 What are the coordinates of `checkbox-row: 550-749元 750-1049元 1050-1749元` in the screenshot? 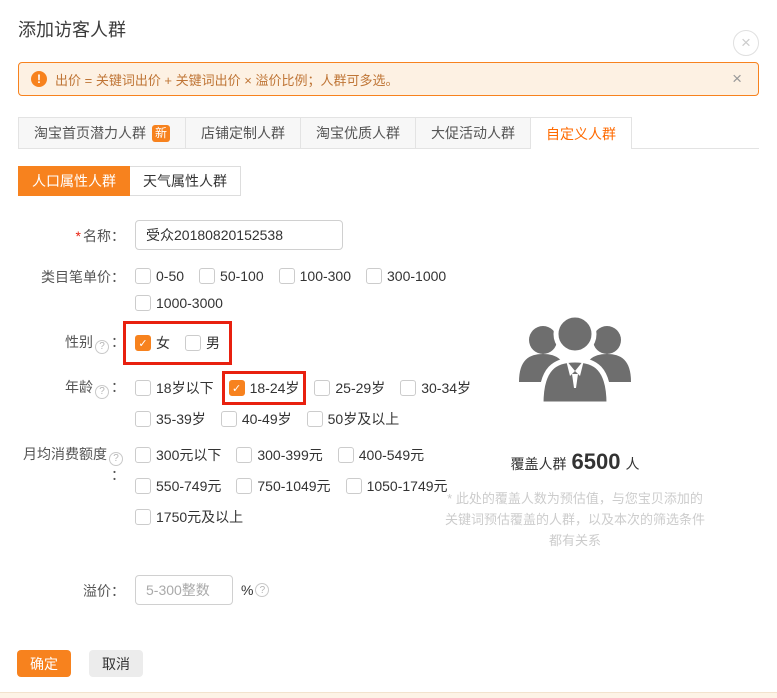 It's located at (291, 486).